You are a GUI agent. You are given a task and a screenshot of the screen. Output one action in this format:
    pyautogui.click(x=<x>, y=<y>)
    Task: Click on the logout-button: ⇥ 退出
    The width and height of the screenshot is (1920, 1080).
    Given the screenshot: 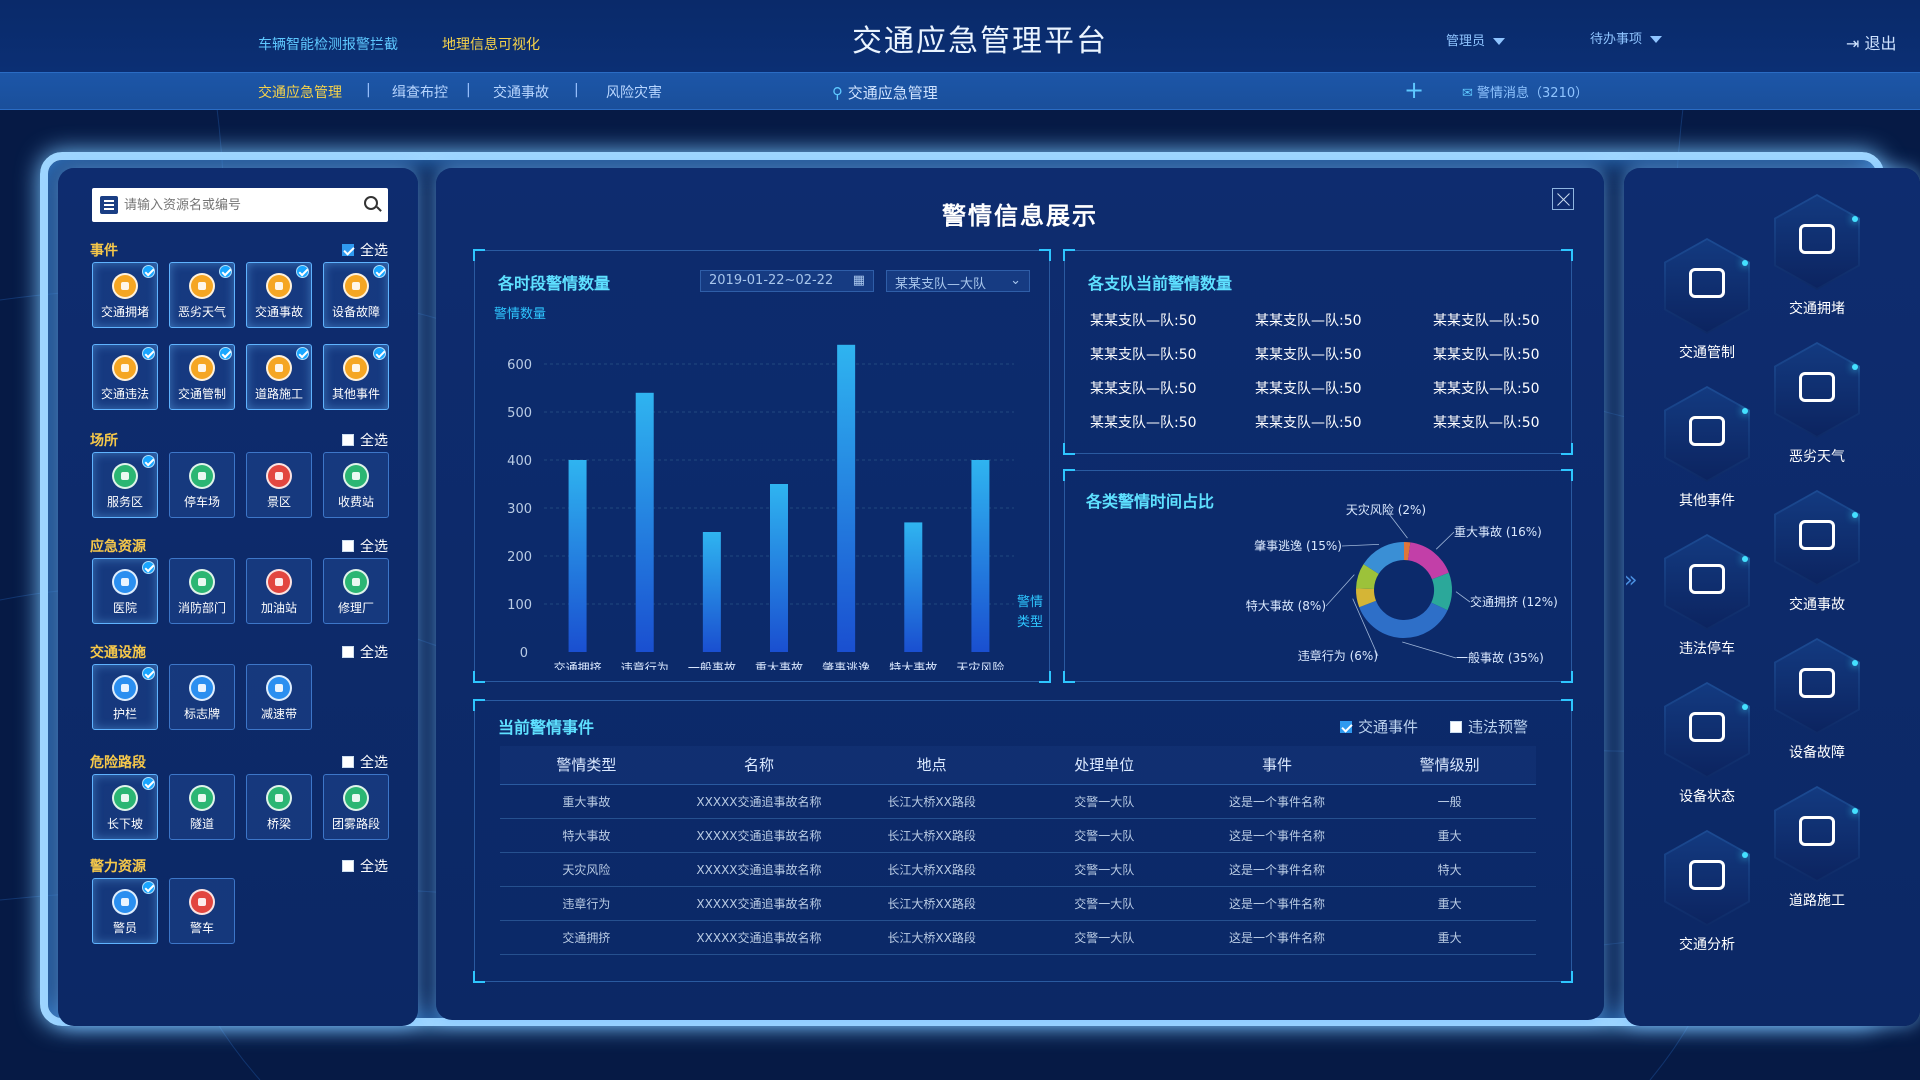 What is the action you would take?
    pyautogui.click(x=1871, y=42)
    